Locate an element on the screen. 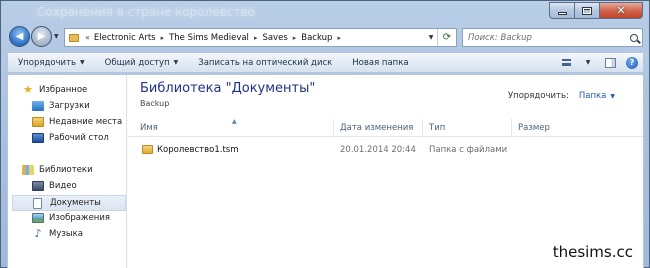 The image size is (650, 268). column-header-size: Размер is located at coordinates (542, 128).